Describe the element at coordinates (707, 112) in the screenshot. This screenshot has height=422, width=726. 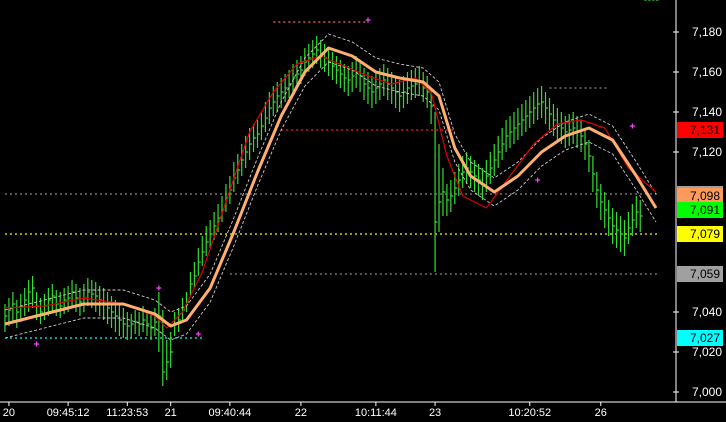
I see `price-axis-label: 7,140` at that location.